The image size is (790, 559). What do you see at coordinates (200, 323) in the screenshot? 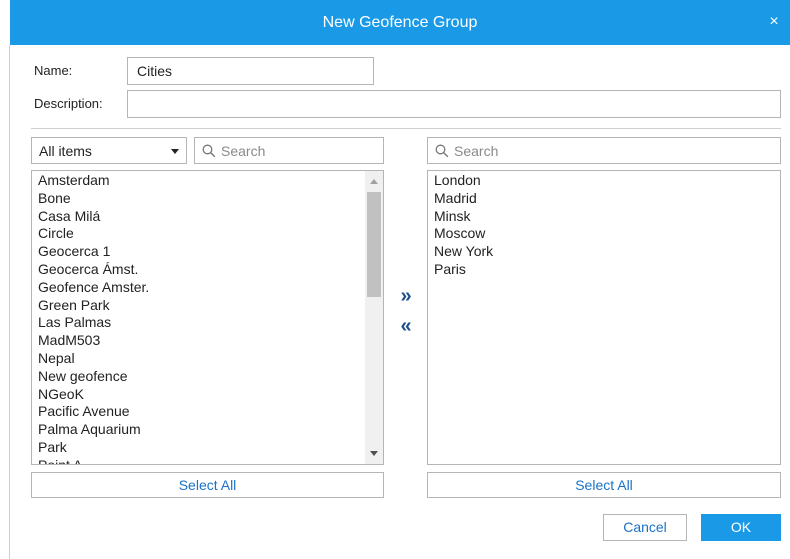
I see `list-item: Las Palmas` at bounding box center [200, 323].